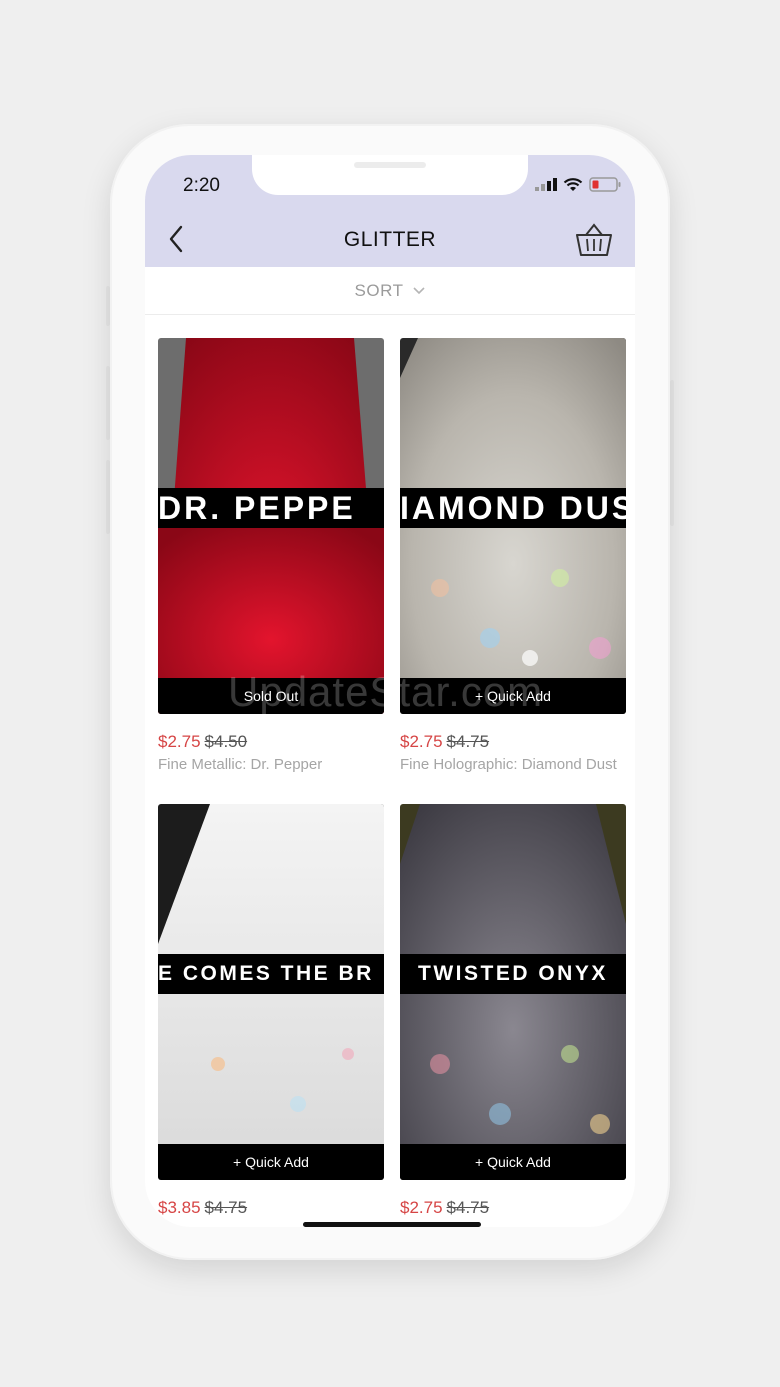 Image resolution: width=780 pixels, height=1387 pixels. Describe the element at coordinates (513, 508) in the screenshot. I see `product-banner: IAMOND DUS` at that location.